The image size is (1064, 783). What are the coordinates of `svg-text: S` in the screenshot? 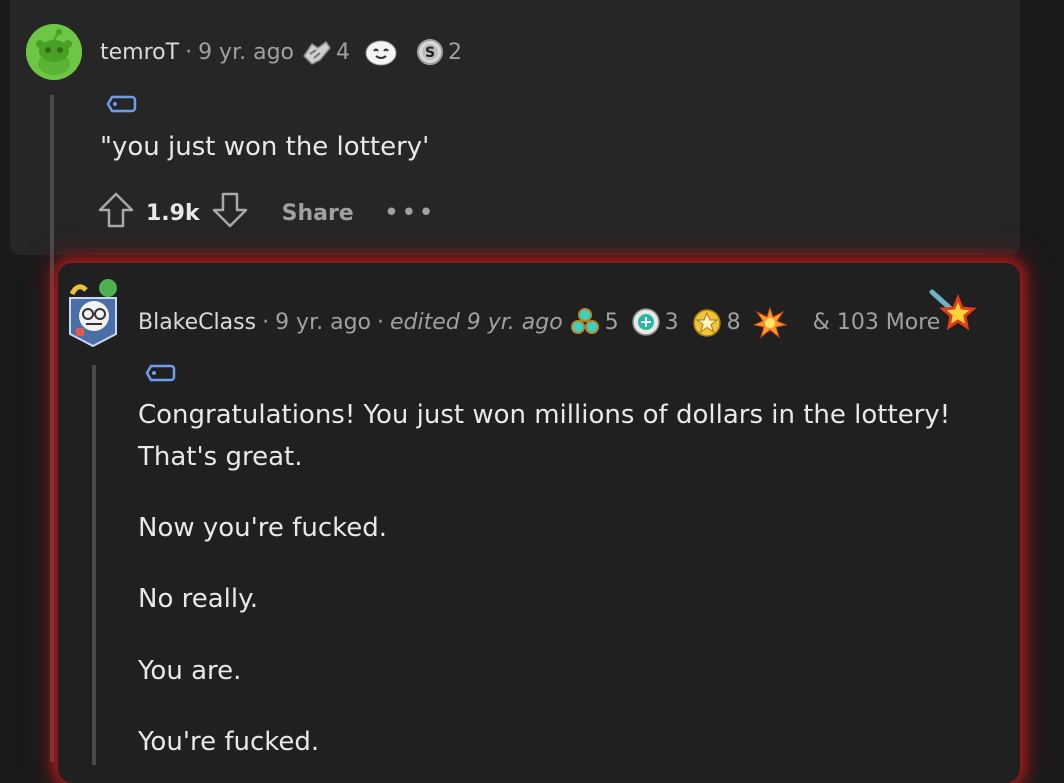 It's located at (430, 53).